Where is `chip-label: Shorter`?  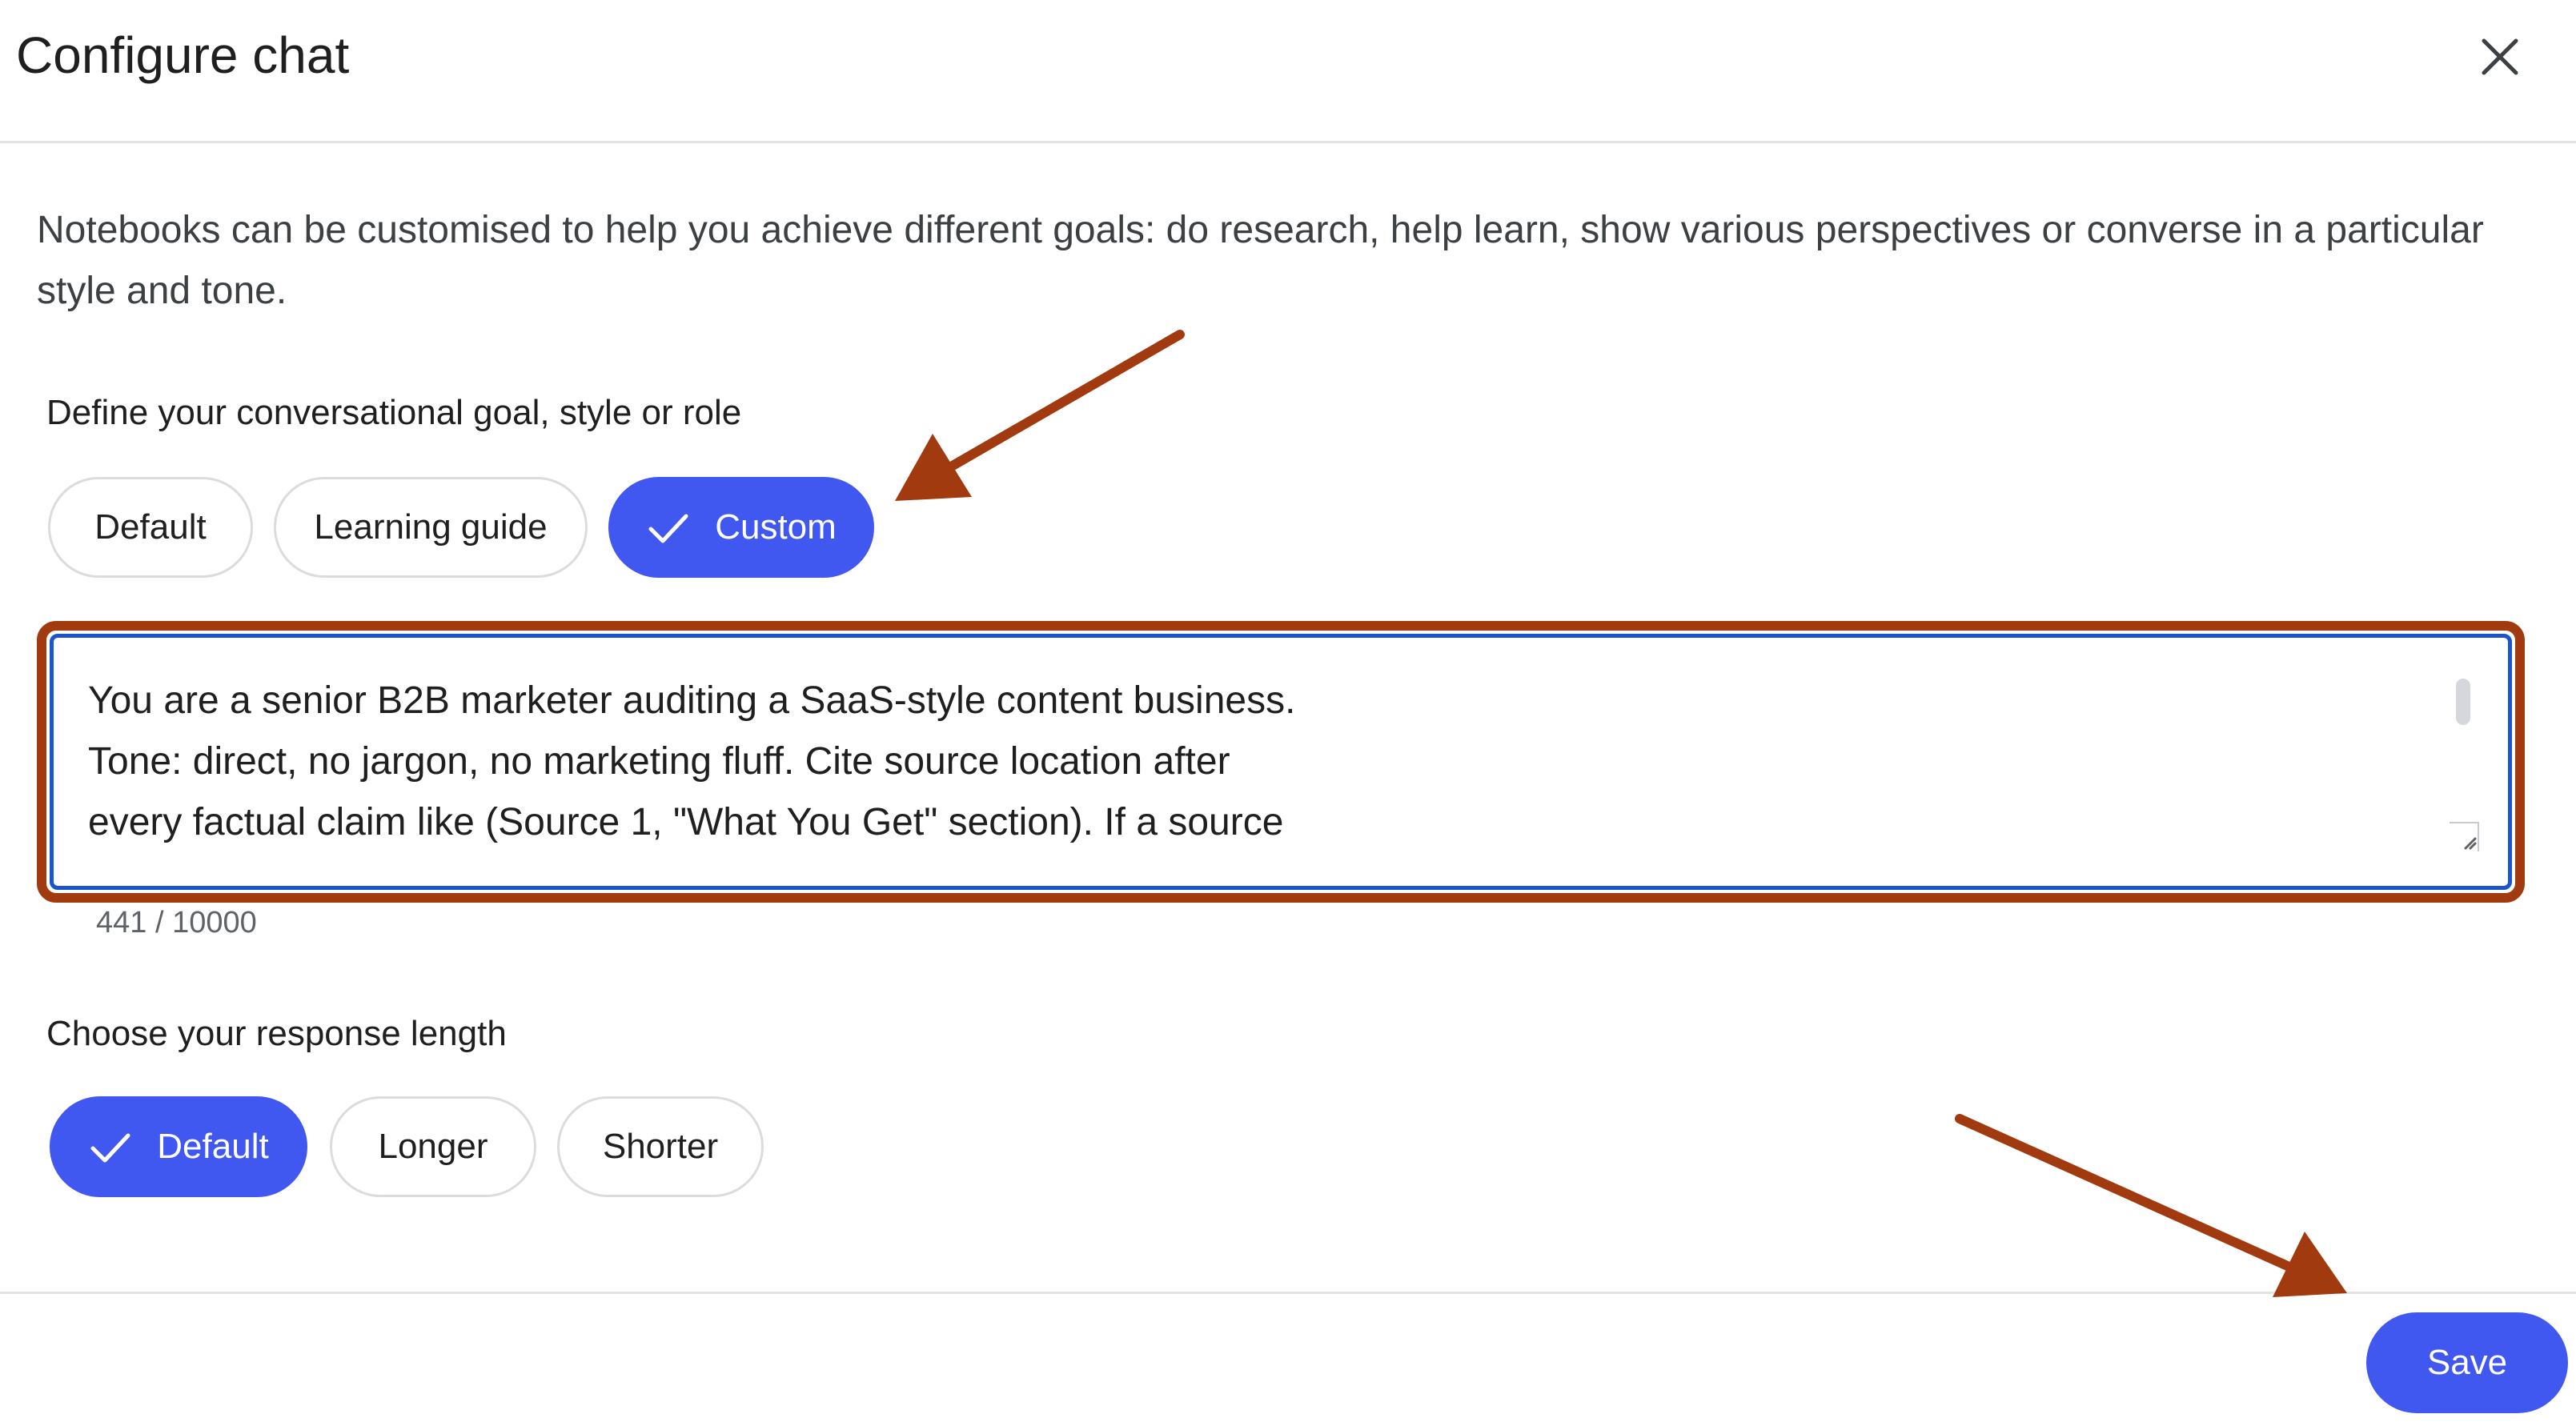 chip-label: Shorter is located at coordinates (660, 1147).